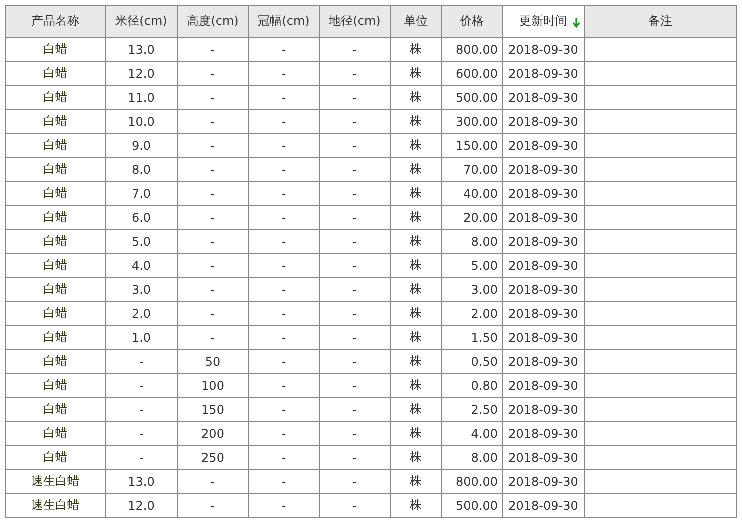 The image size is (742, 523). What do you see at coordinates (472, 98) in the screenshot?
I see `table-cell: 500.00` at bounding box center [472, 98].